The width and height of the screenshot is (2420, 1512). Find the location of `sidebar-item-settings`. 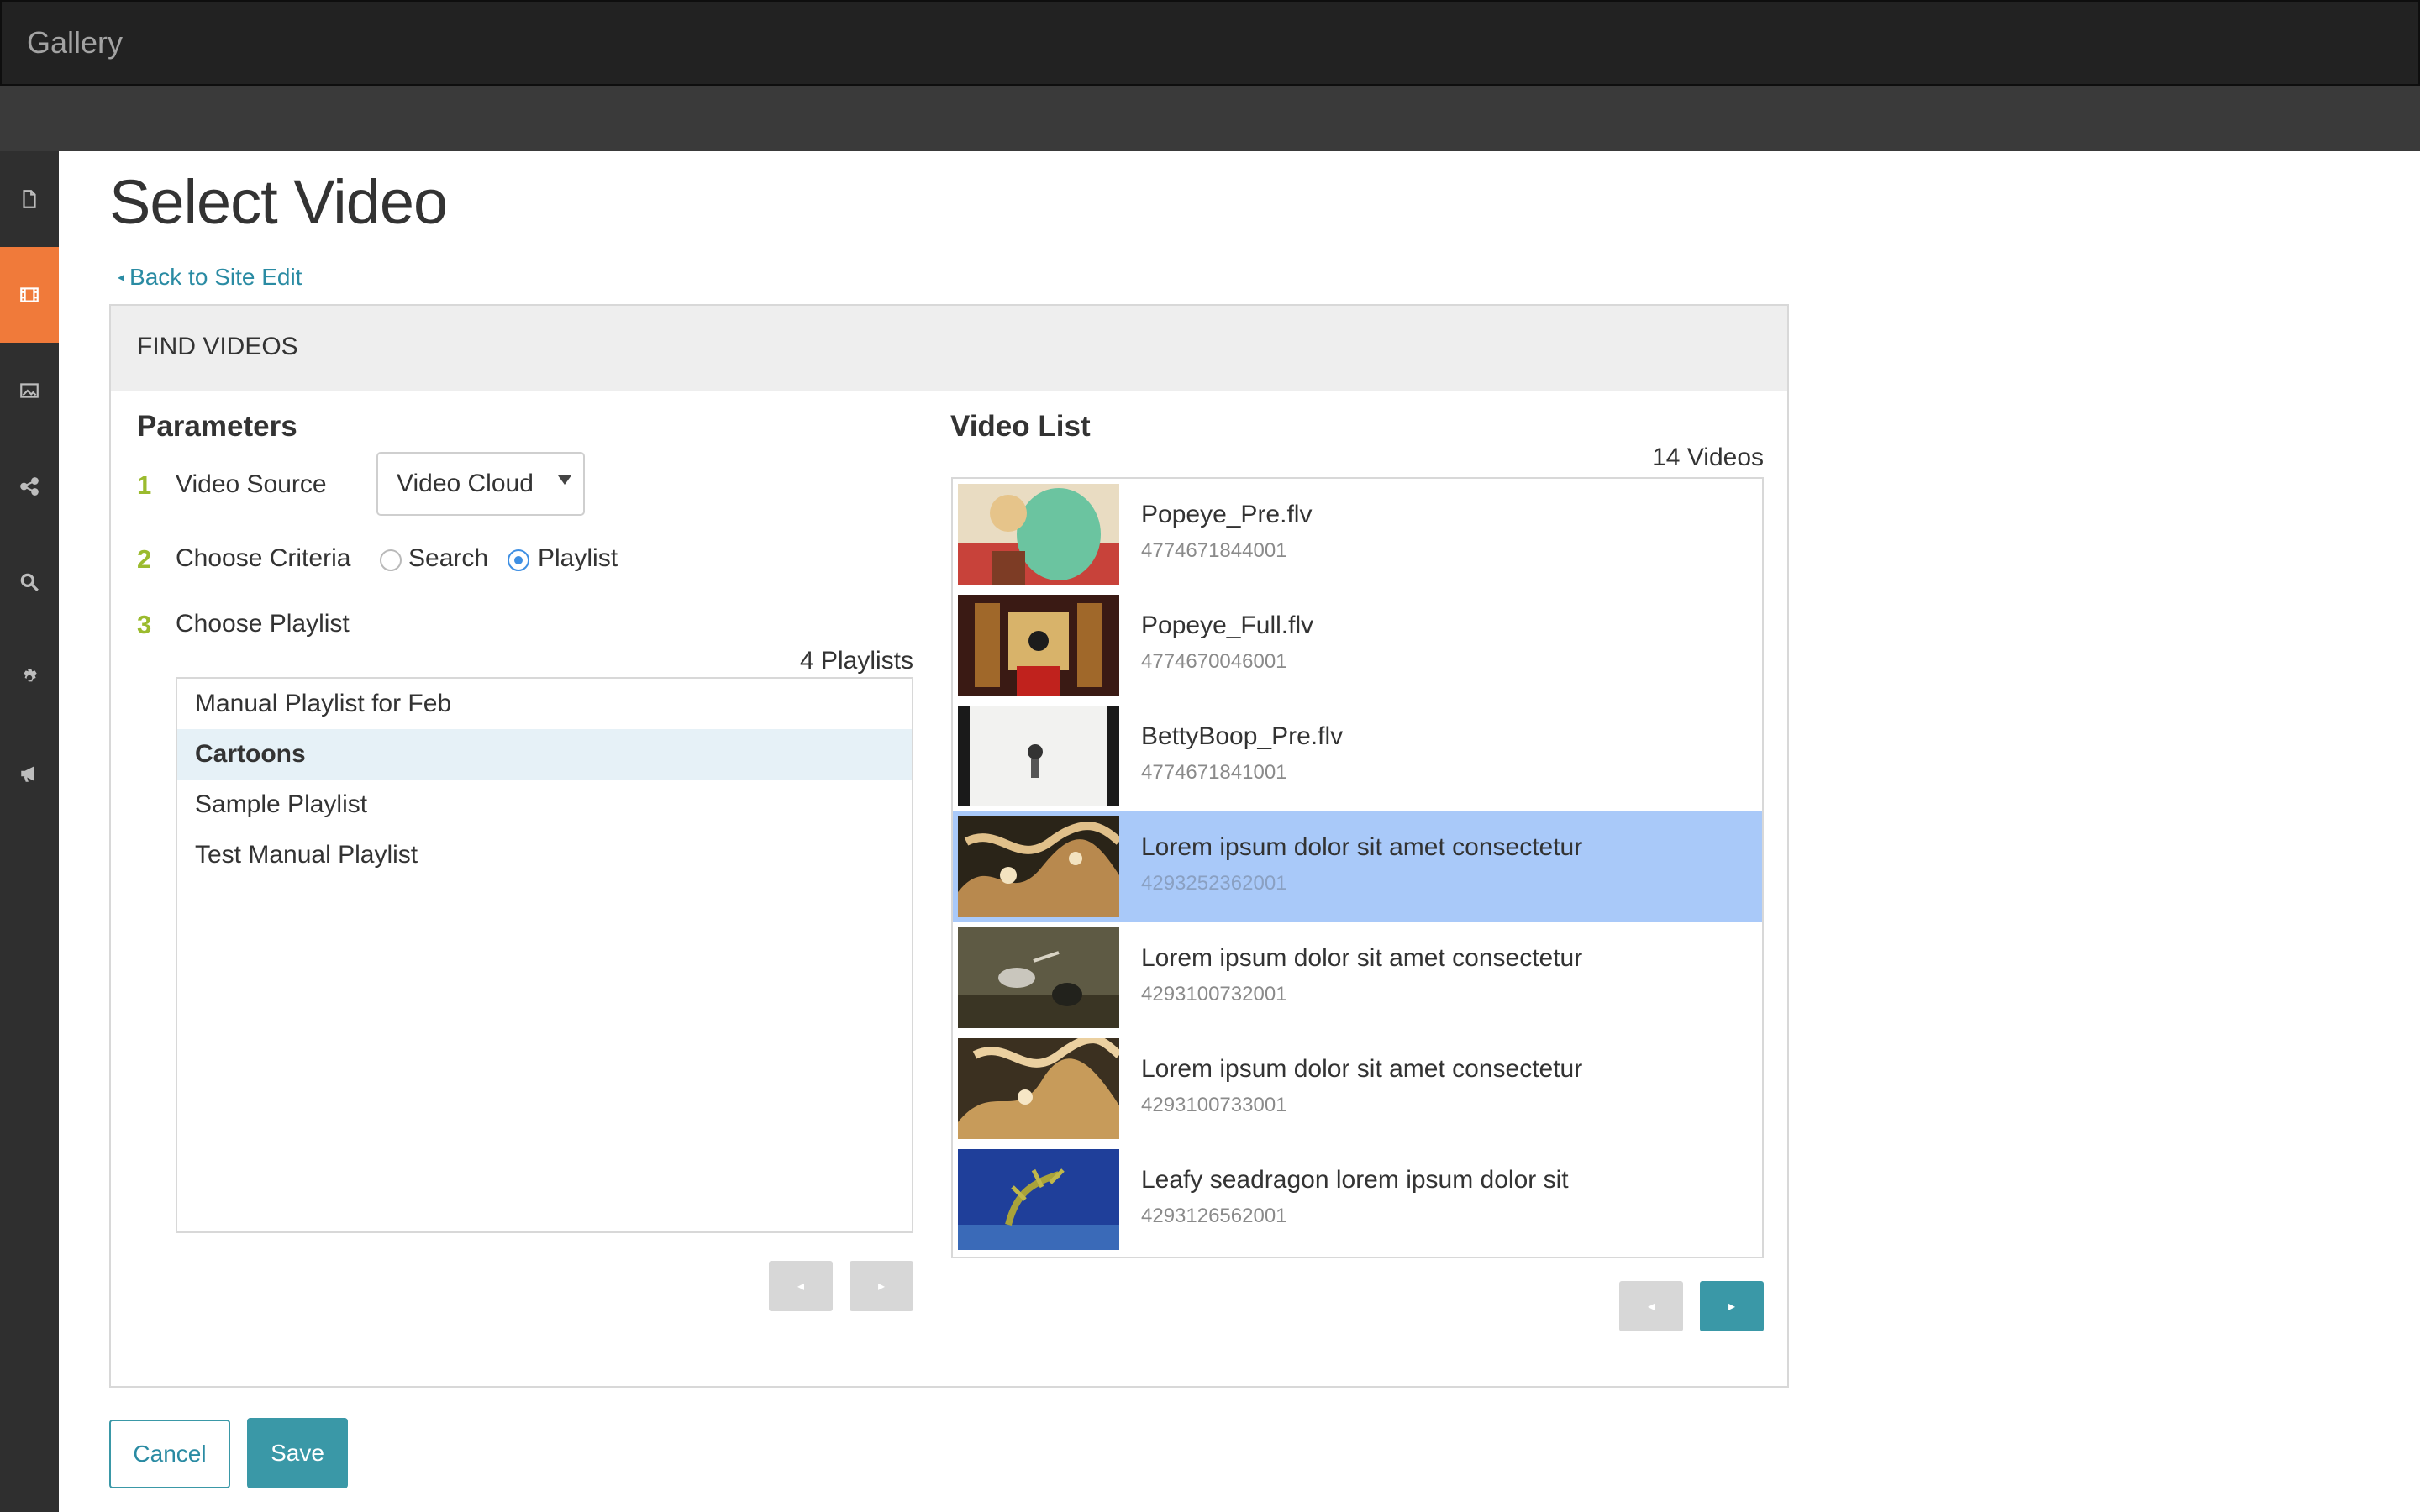

sidebar-item-settings is located at coordinates (29, 678).